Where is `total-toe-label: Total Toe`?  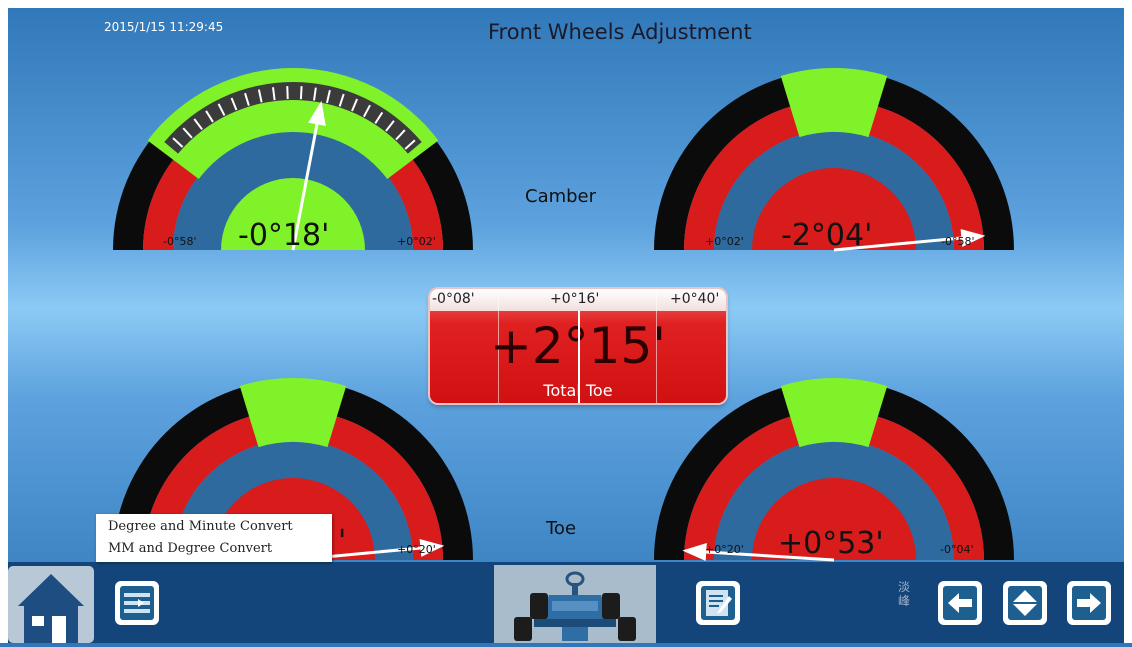
total-toe-label: Total Toe is located at coordinates (578, 390).